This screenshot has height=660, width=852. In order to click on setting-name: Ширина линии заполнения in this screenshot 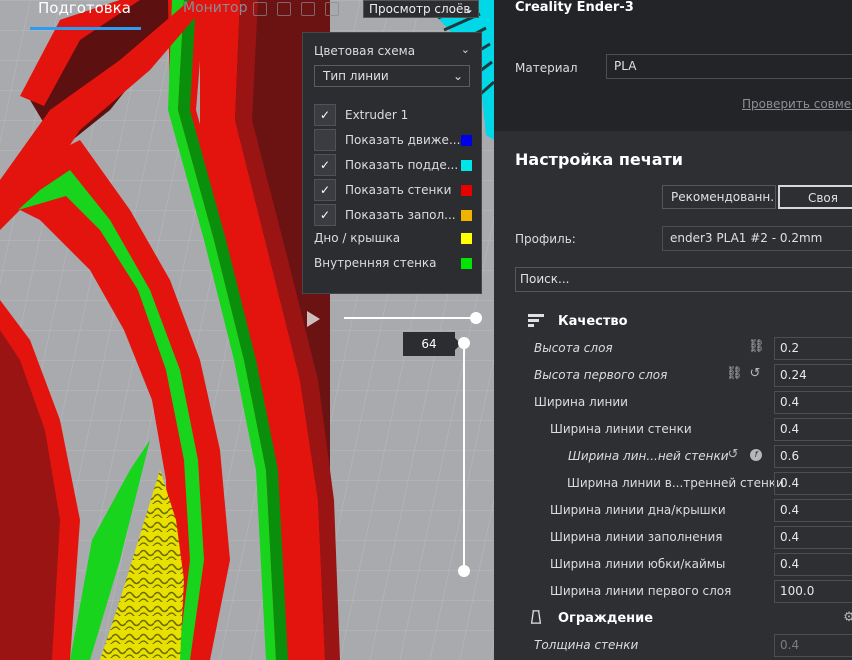, I will do `click(636, 537)`.